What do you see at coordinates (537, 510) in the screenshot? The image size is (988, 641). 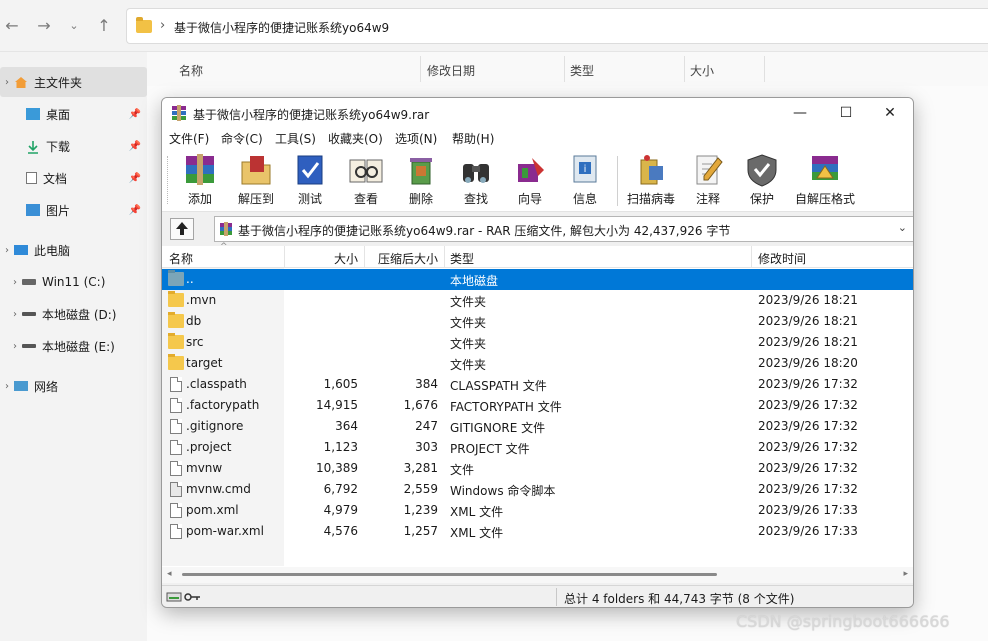 I see `table-row: pom.xml 4,979 1,239 XML 文件 2023/9/26 17:33` at bounding box center [537, 510].